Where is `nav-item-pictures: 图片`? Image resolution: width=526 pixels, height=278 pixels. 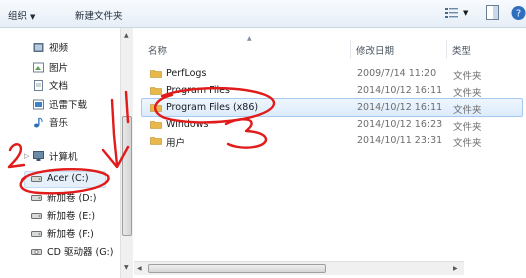
nav-item-pictures: 图片 is located at coordinates (50, 67).